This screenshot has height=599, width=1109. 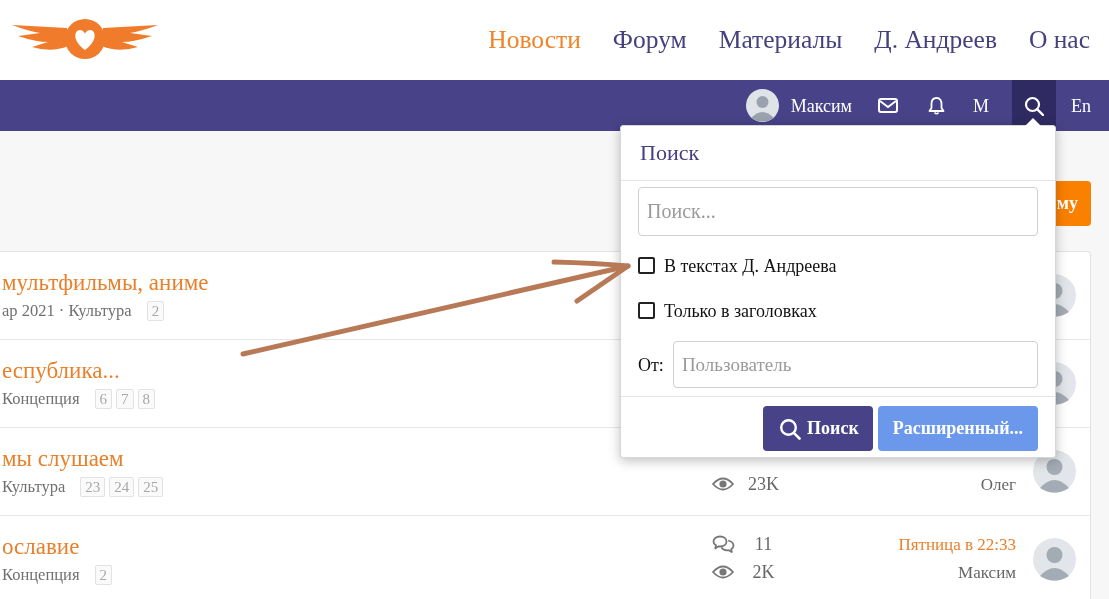 I want to click on page-link: 6, so click(x=103, y=399).